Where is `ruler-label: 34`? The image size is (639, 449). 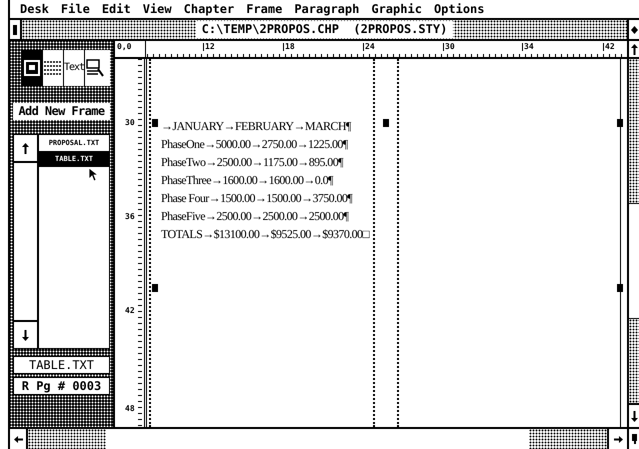 ruler-label: 34 is located at coordinates (528, 47).